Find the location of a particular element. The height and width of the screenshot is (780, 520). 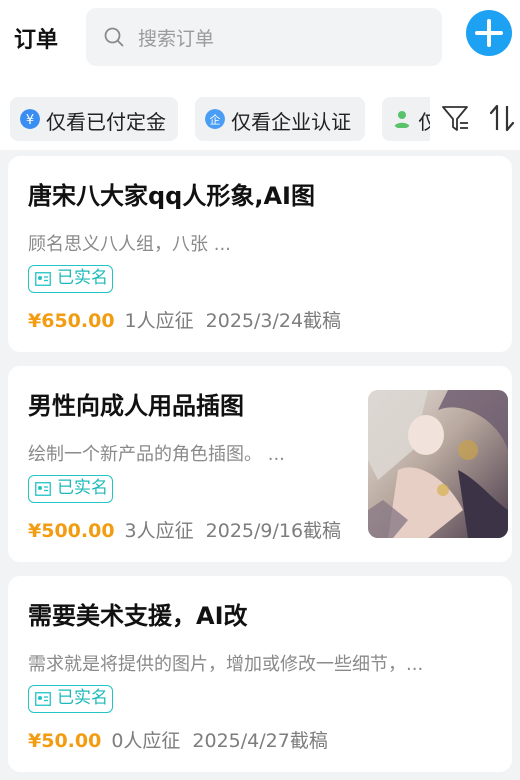

search-icon is located at coordinates (114, 37).